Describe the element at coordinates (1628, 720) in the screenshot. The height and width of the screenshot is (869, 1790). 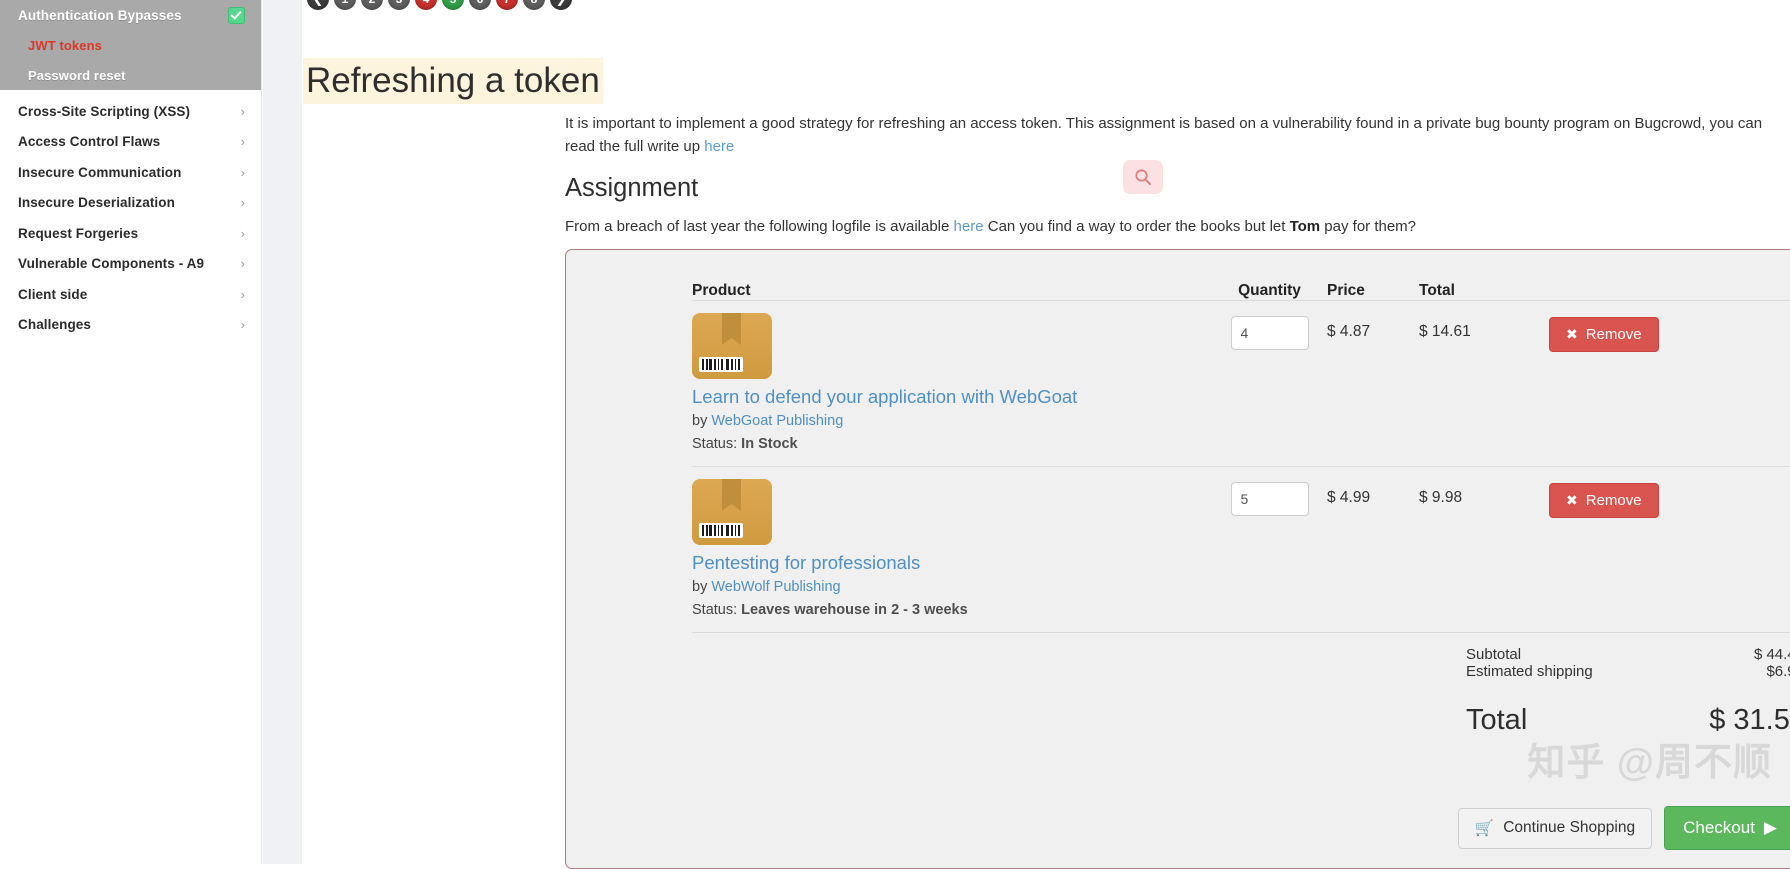
I see `summary-total: Total $ 31.57` at that location.